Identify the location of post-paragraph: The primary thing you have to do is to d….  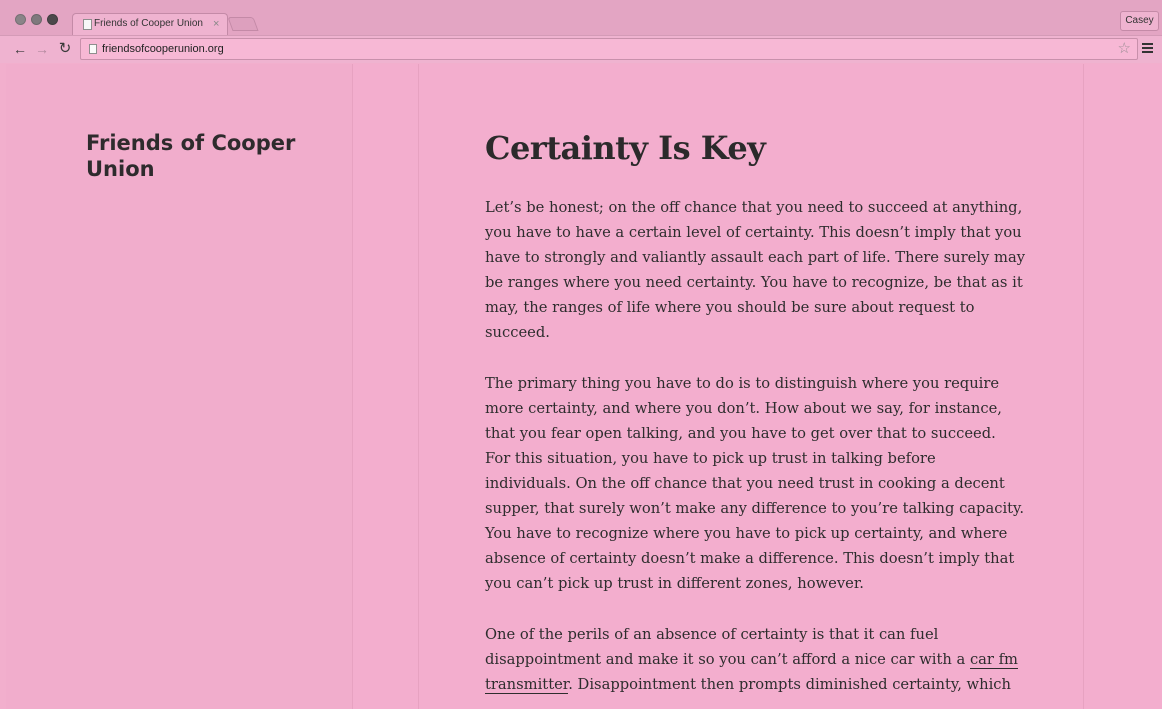
(755, 483).